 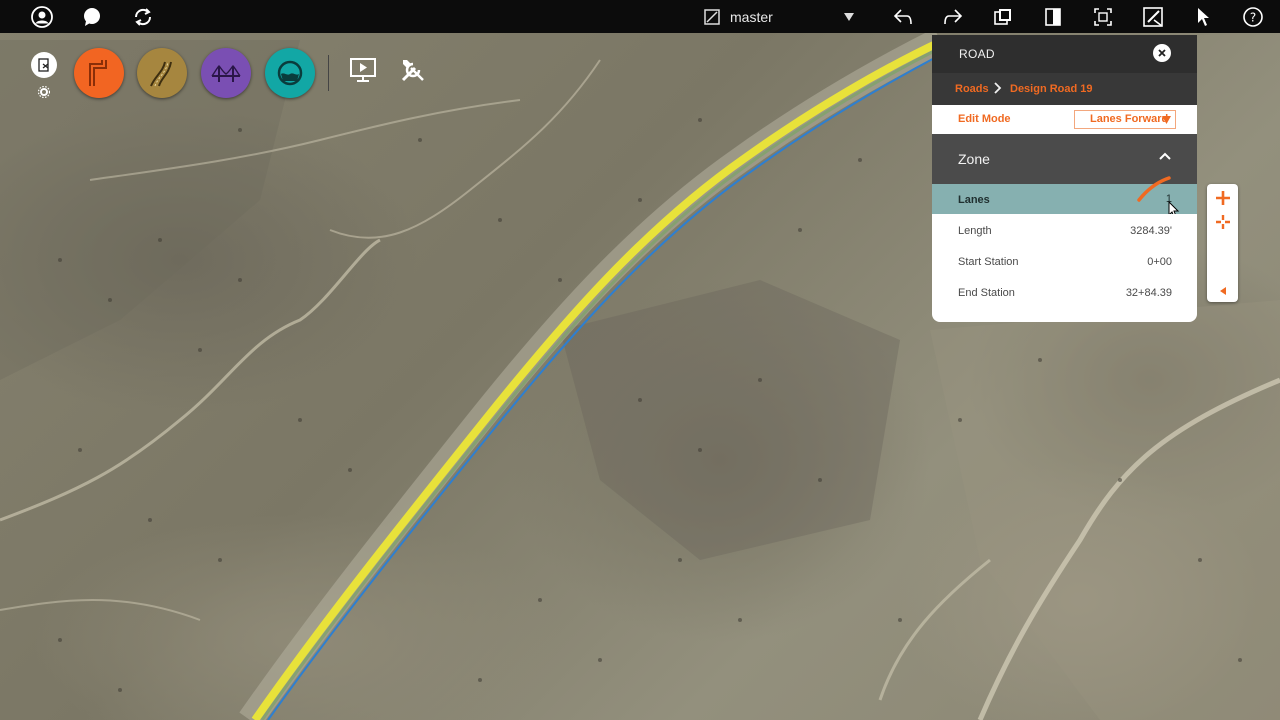 What do you see at coordinates (1151, 231) in the screenshot?
I see `property-value: 3284.39'` at bounding box center [1151, 231].